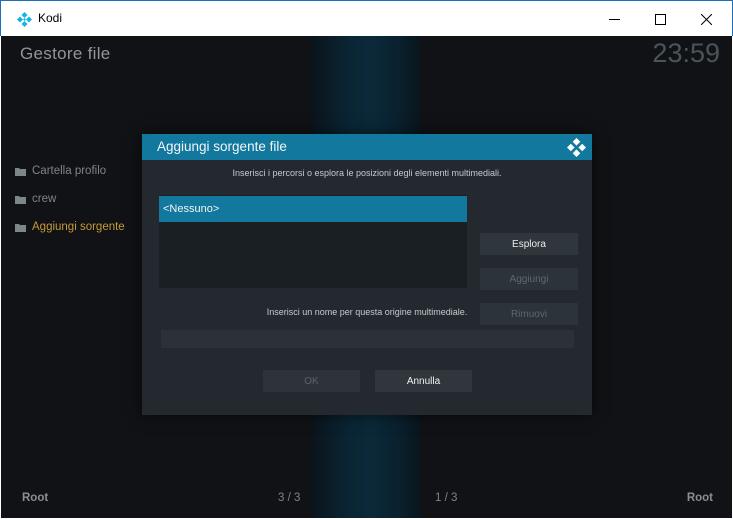 Image resolution: width=733 pixels, height=519 pixels. I want to click on minimize-icon, so click(614, 19).